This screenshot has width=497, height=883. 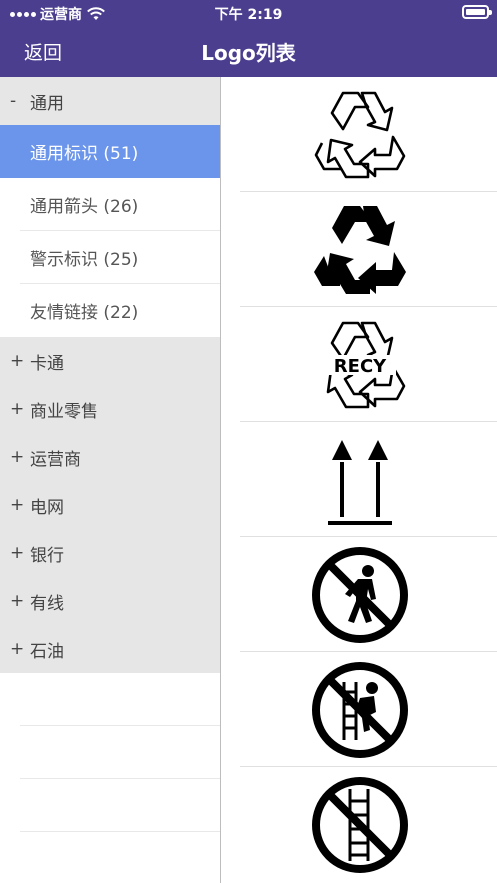 What do you see at coordinates (47, 651) in the screenshot?
I see `group-label: 石油` at bounding box center [47, 651].